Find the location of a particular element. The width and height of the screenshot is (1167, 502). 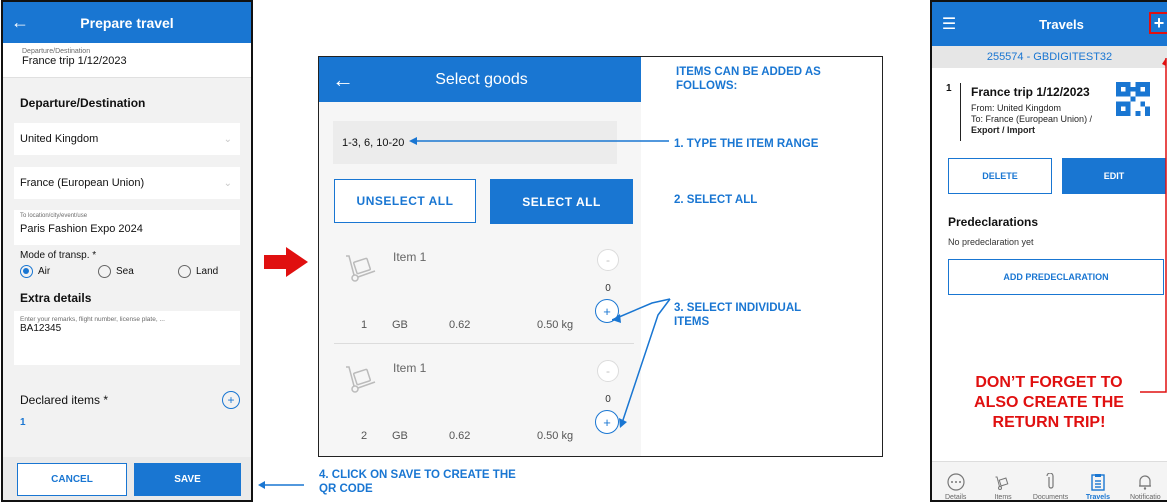

transport-mode-options: Air Sea Land is located at coordinates (127, 271).